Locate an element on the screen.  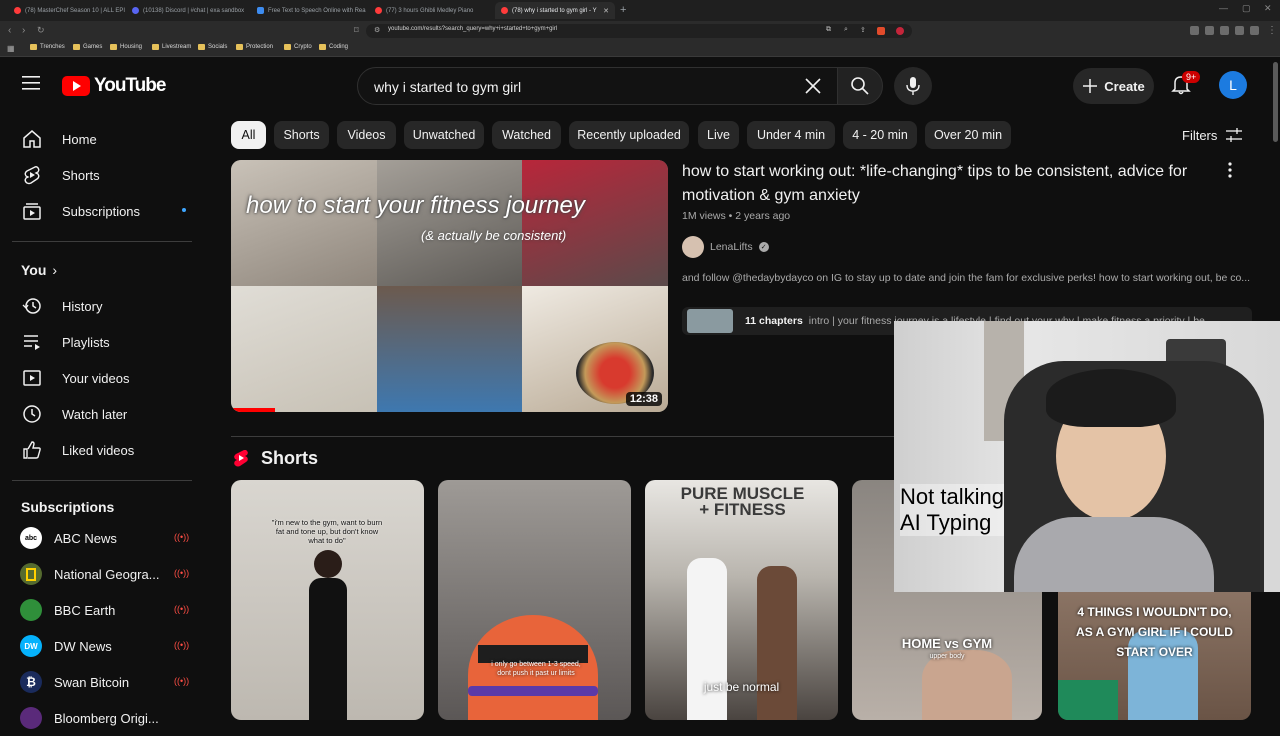
zoom-icon: ⌕ is located at coordinates (846, 30).